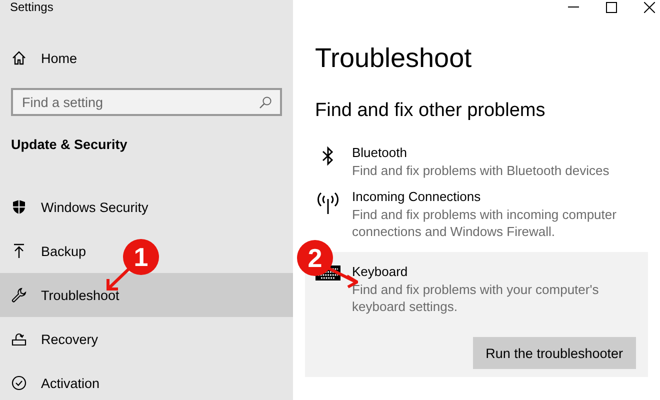  What do you see at coordinates (63, 251) in the screenshot?
I see `nav-label: Backup` at bounding box center [63, 251].